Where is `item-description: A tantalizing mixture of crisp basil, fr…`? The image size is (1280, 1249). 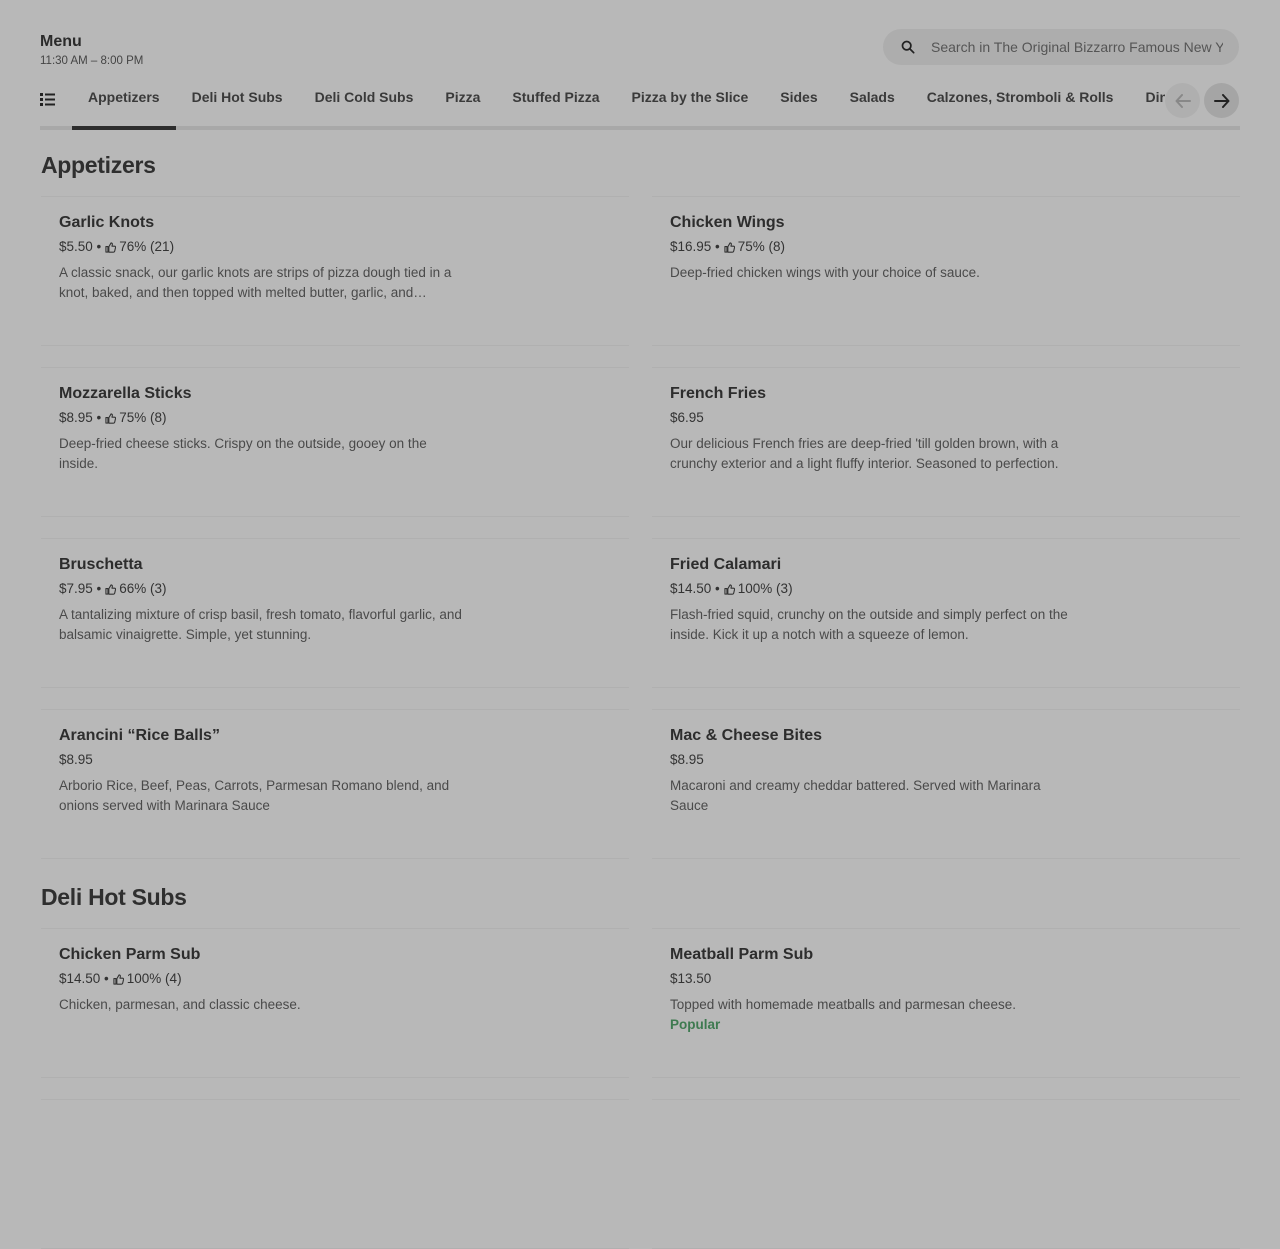 item-description: A tantalizing mixture of crisp basil, fr… is located at coordinates (260, 624).